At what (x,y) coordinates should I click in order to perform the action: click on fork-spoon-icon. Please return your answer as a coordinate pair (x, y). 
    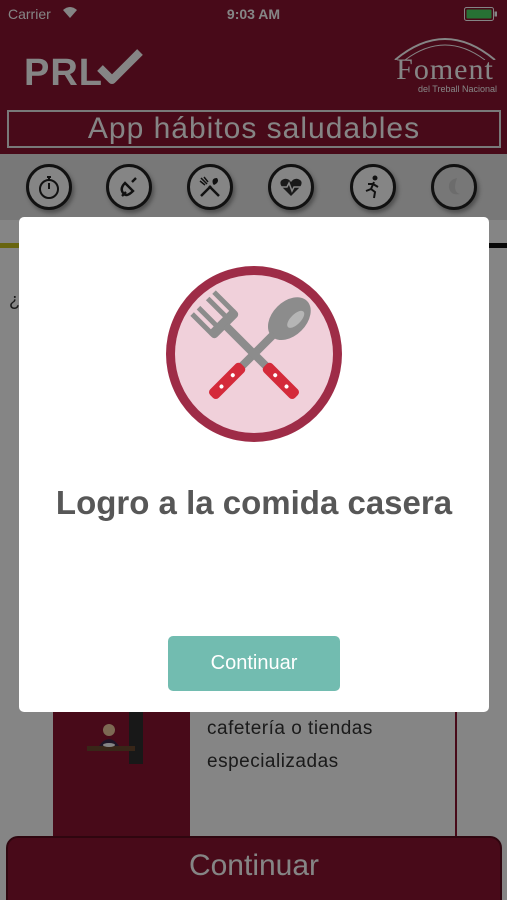
    Looking at the image, I should click on (254, 354).